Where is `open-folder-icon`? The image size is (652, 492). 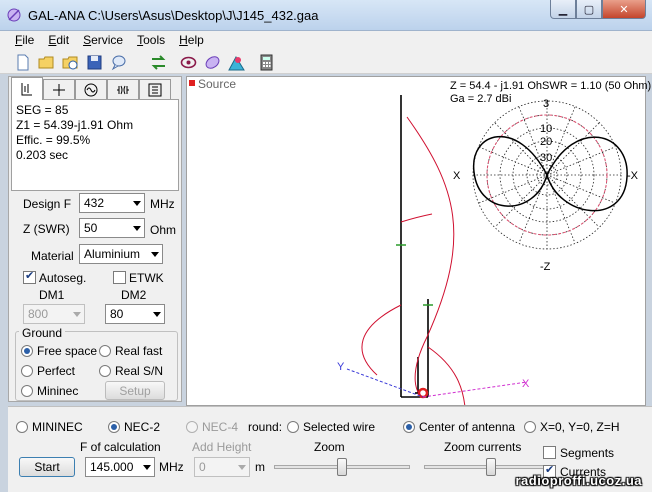
open-folder-icon is located at coordinates (46, 62).